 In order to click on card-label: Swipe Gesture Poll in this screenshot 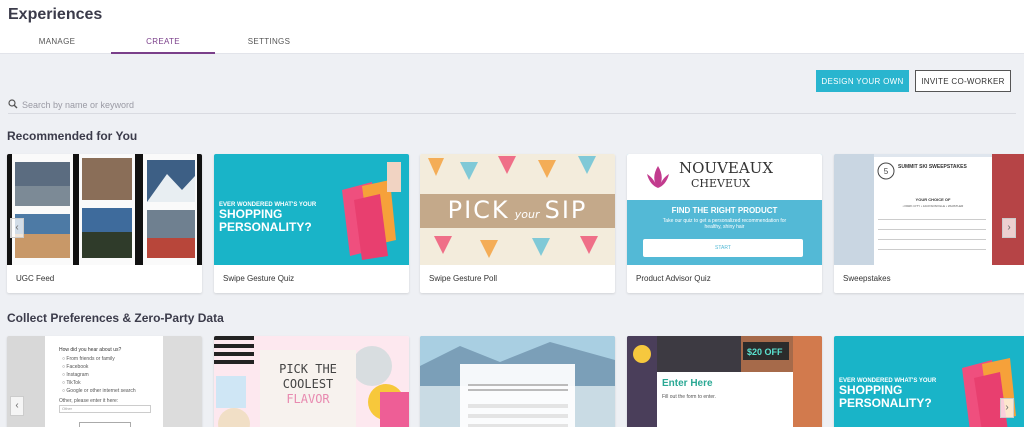, I will do `click(463, 278)`.